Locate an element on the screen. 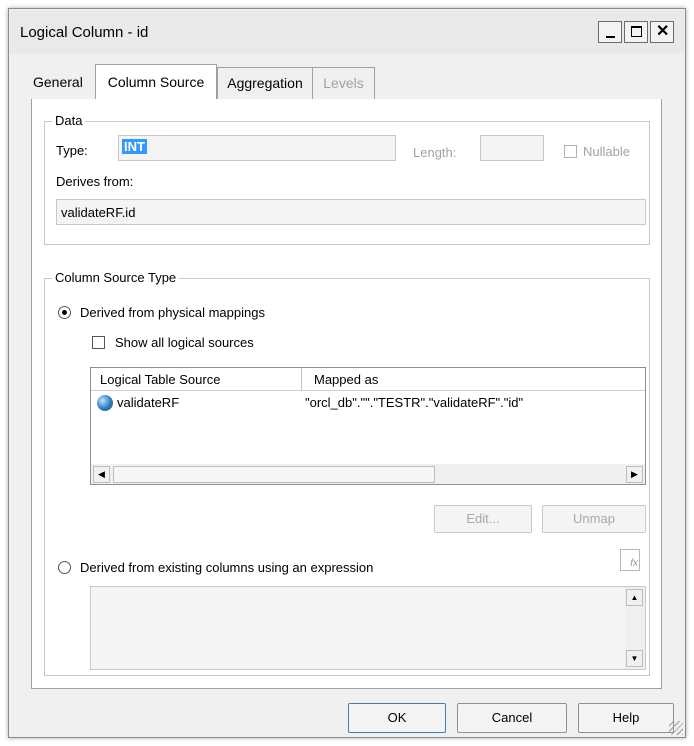  close-button: ✕ is located at coordinates (662, 32).